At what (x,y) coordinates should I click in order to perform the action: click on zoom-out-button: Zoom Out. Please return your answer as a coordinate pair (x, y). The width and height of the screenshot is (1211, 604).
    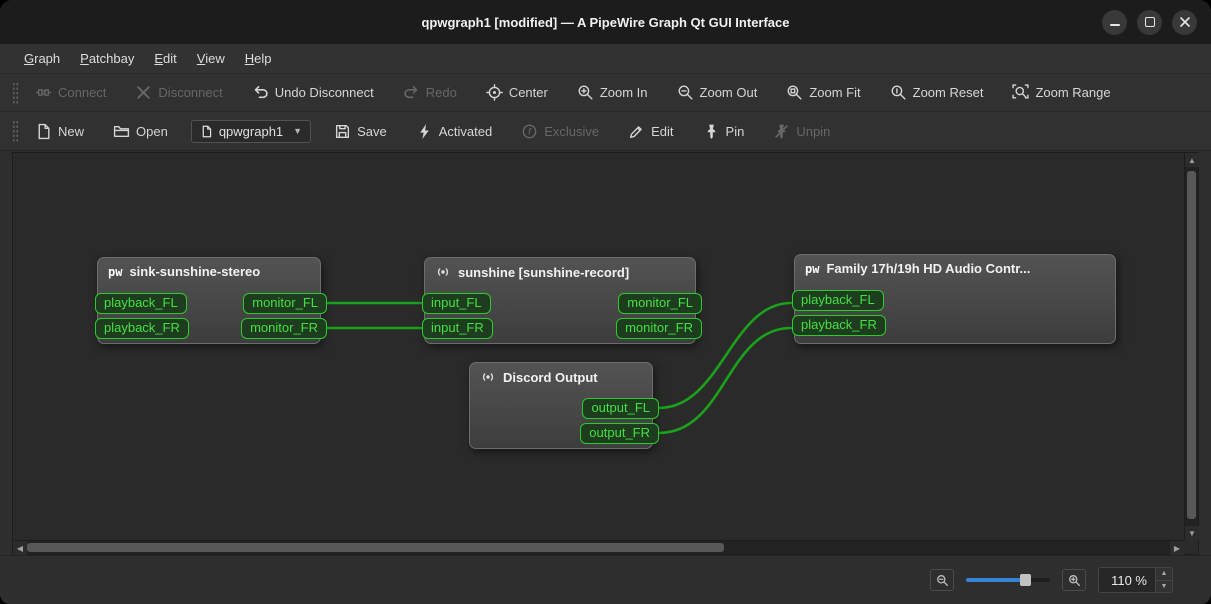
    Looking at the image, I should click on (717, 92).